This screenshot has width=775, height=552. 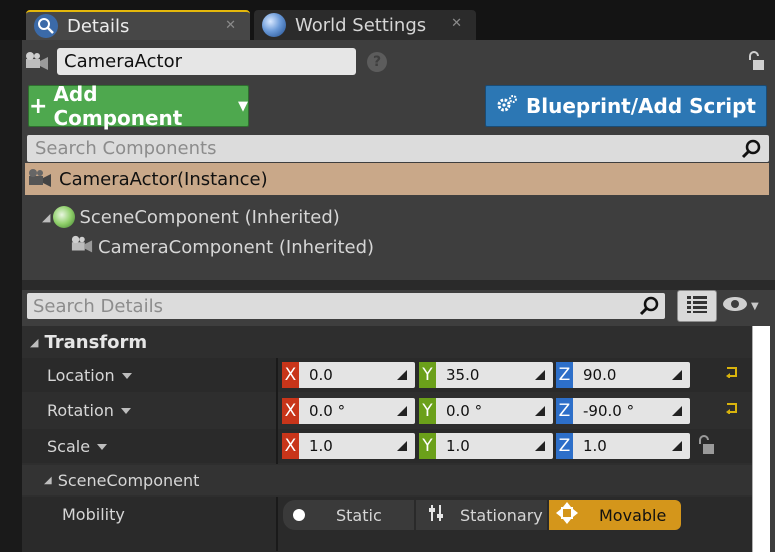 What do you see at coordinates (436, 515) in the screenshot?
I see `sliders-icon` at bounding box center [436, 515].